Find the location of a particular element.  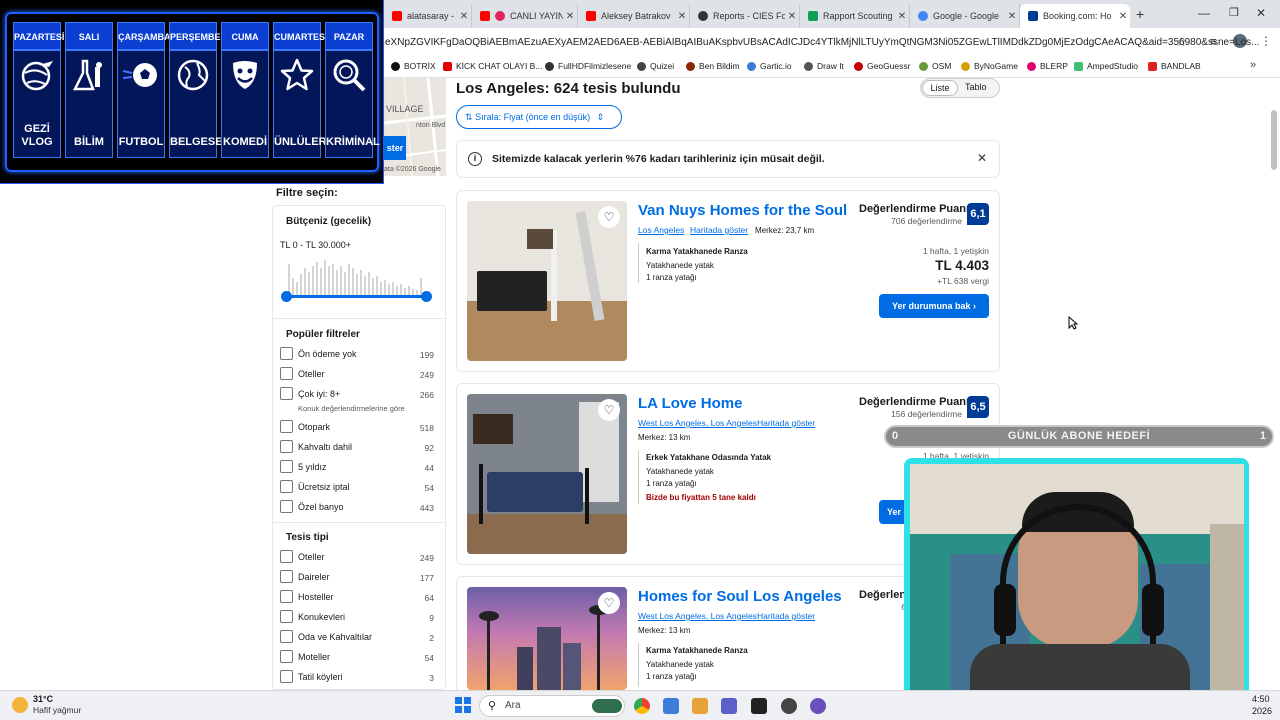

category-card: BİLİM is located at coordinates (89, 104).